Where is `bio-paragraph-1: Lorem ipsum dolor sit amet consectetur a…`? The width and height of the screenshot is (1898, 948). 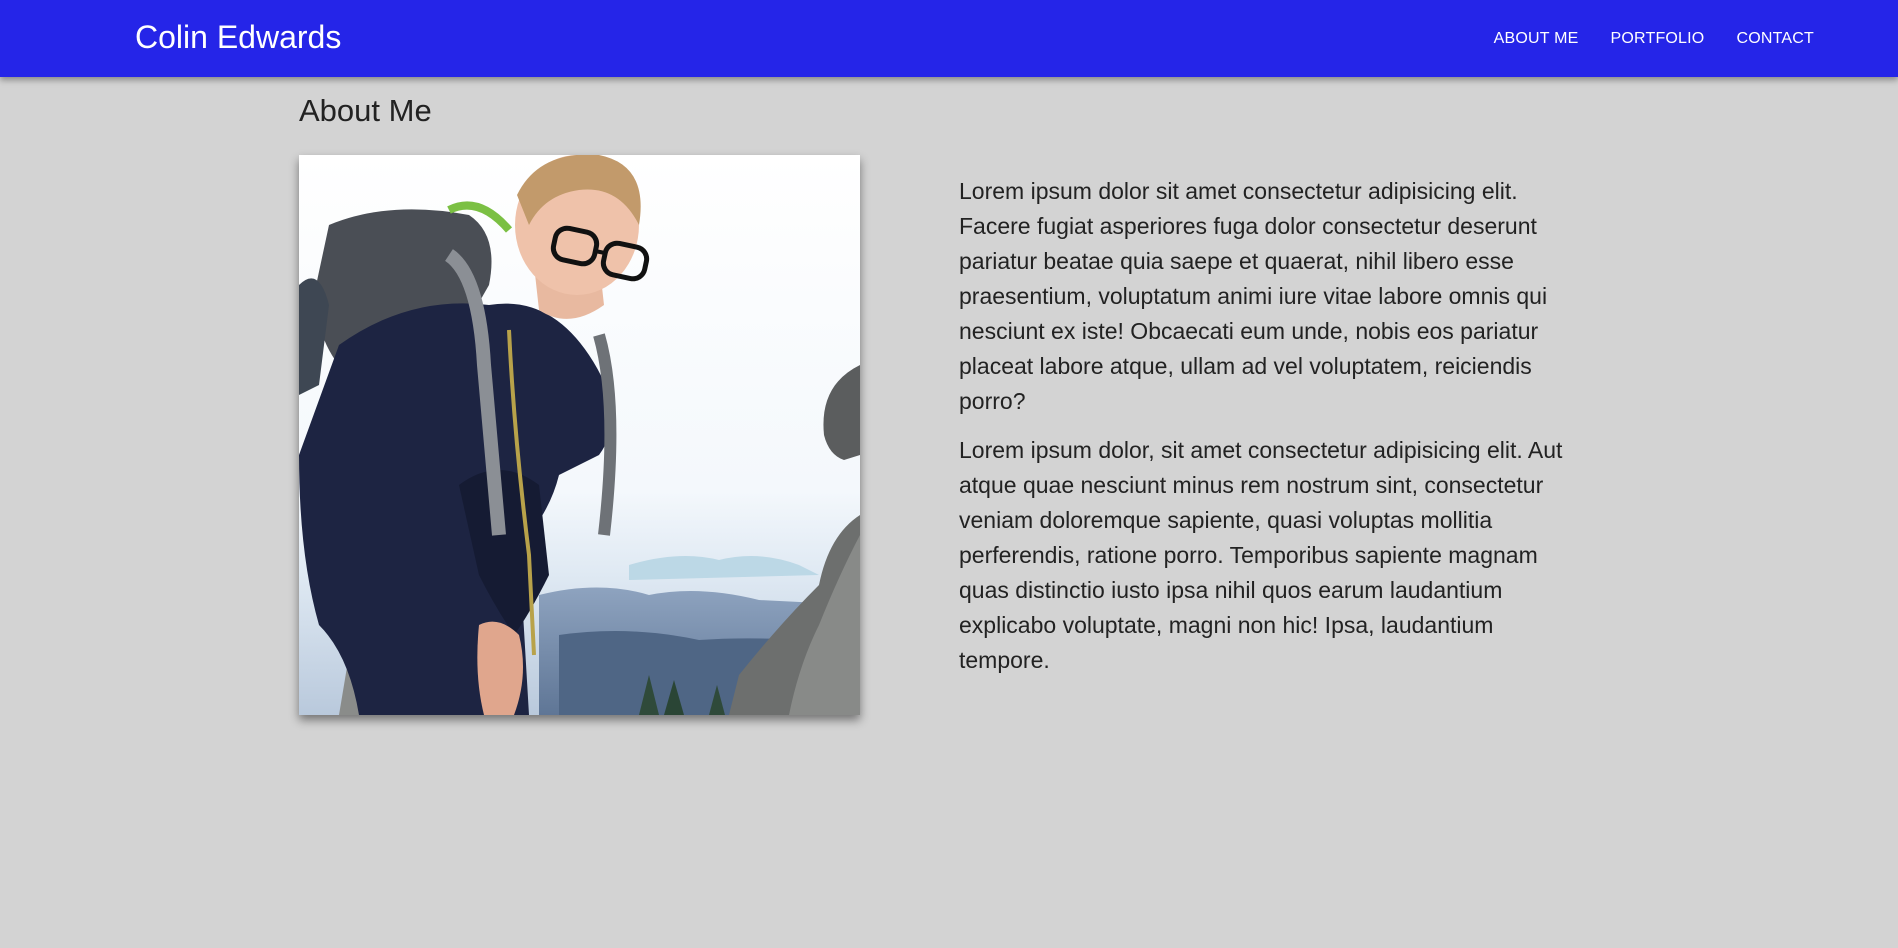 bio-paragraph-1: Lorem ipsum dolor sit amet consectetur a… is located at coordinates (1253, 296).